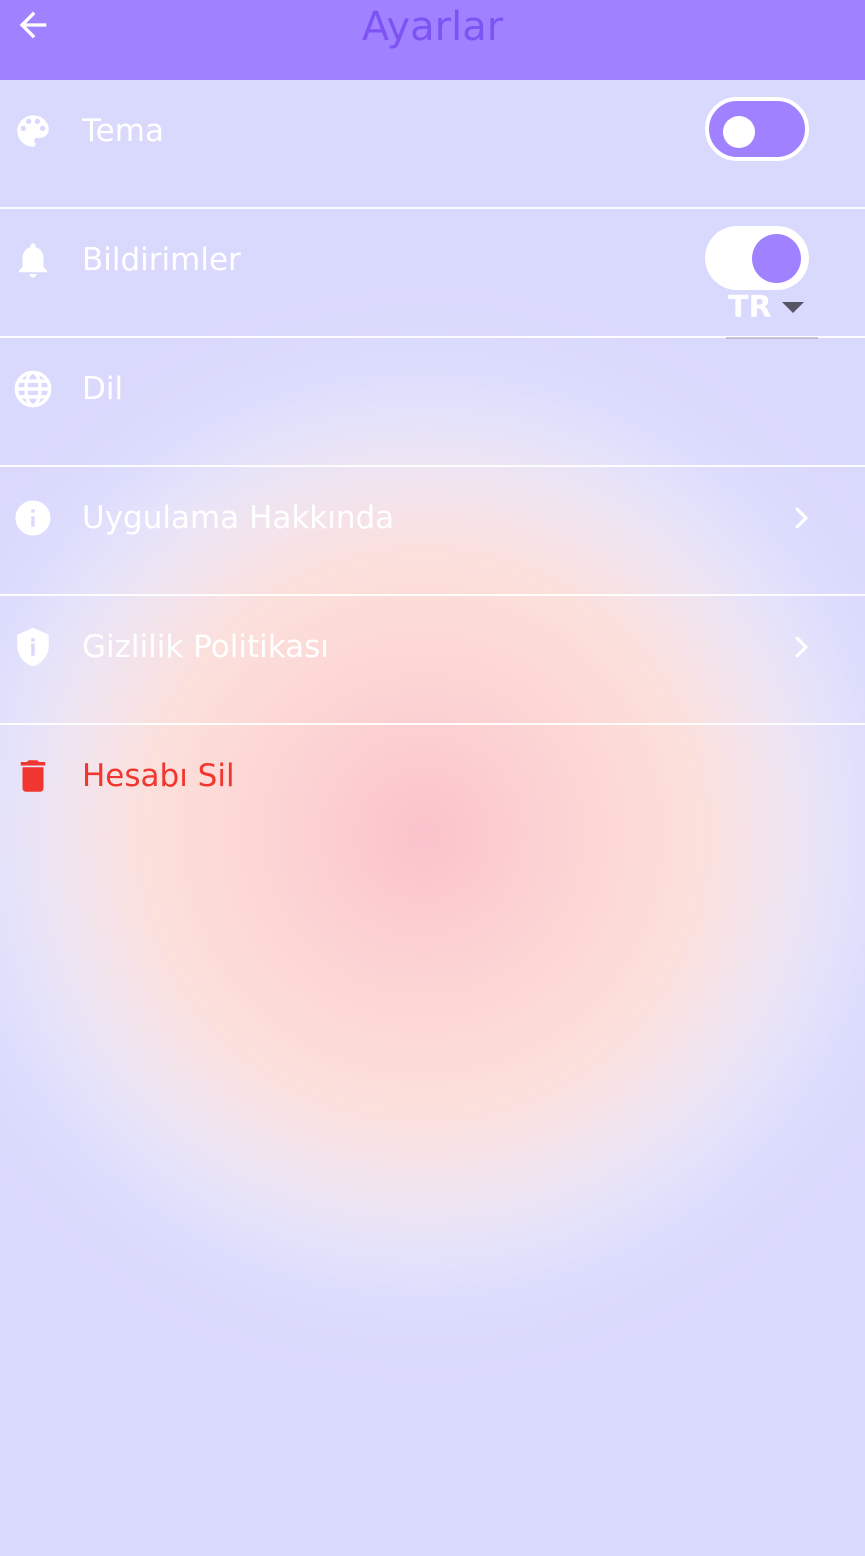 This screenshot has width=865, height=1556. Describe the element at coordinates (33, 260) in the screenshot. I see `bell-icon` at that location.